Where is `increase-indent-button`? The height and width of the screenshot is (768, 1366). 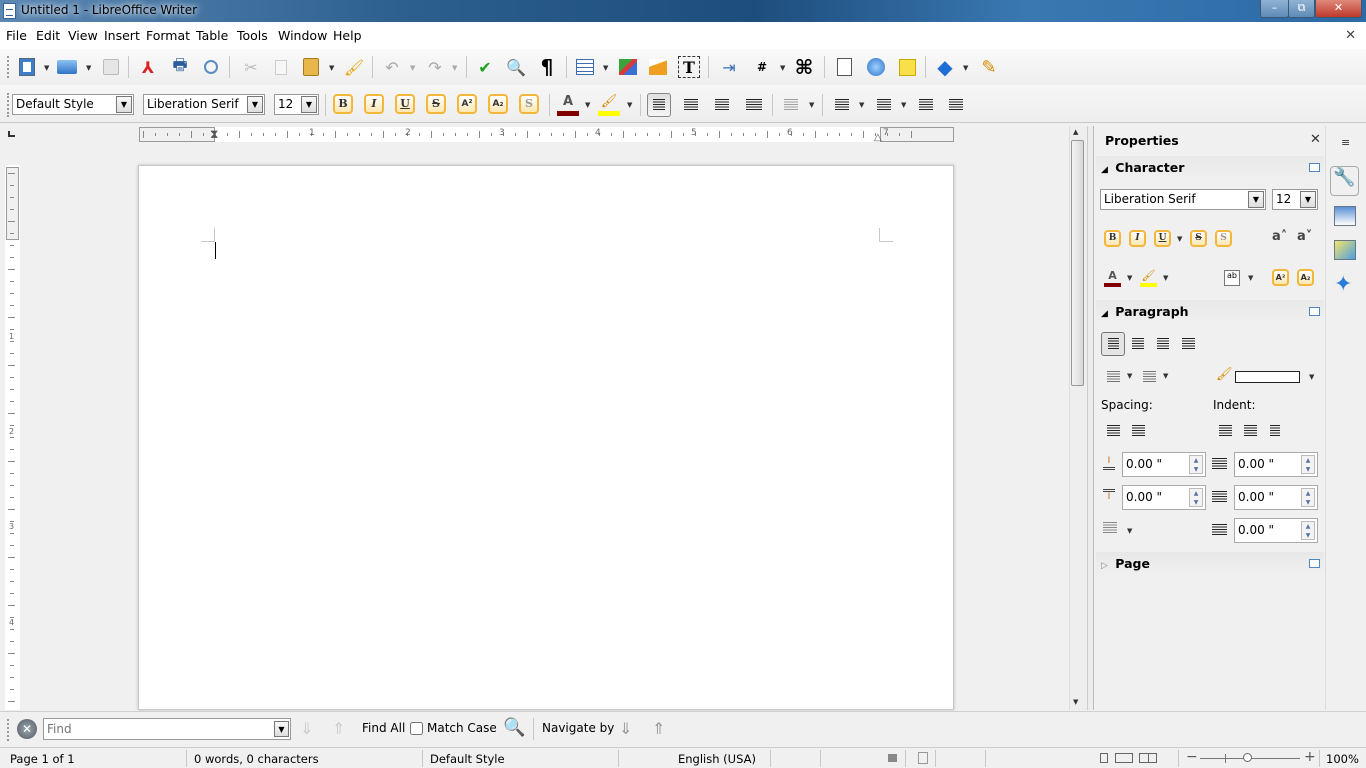 increase-indent-button is located at coordinates (926, 105).